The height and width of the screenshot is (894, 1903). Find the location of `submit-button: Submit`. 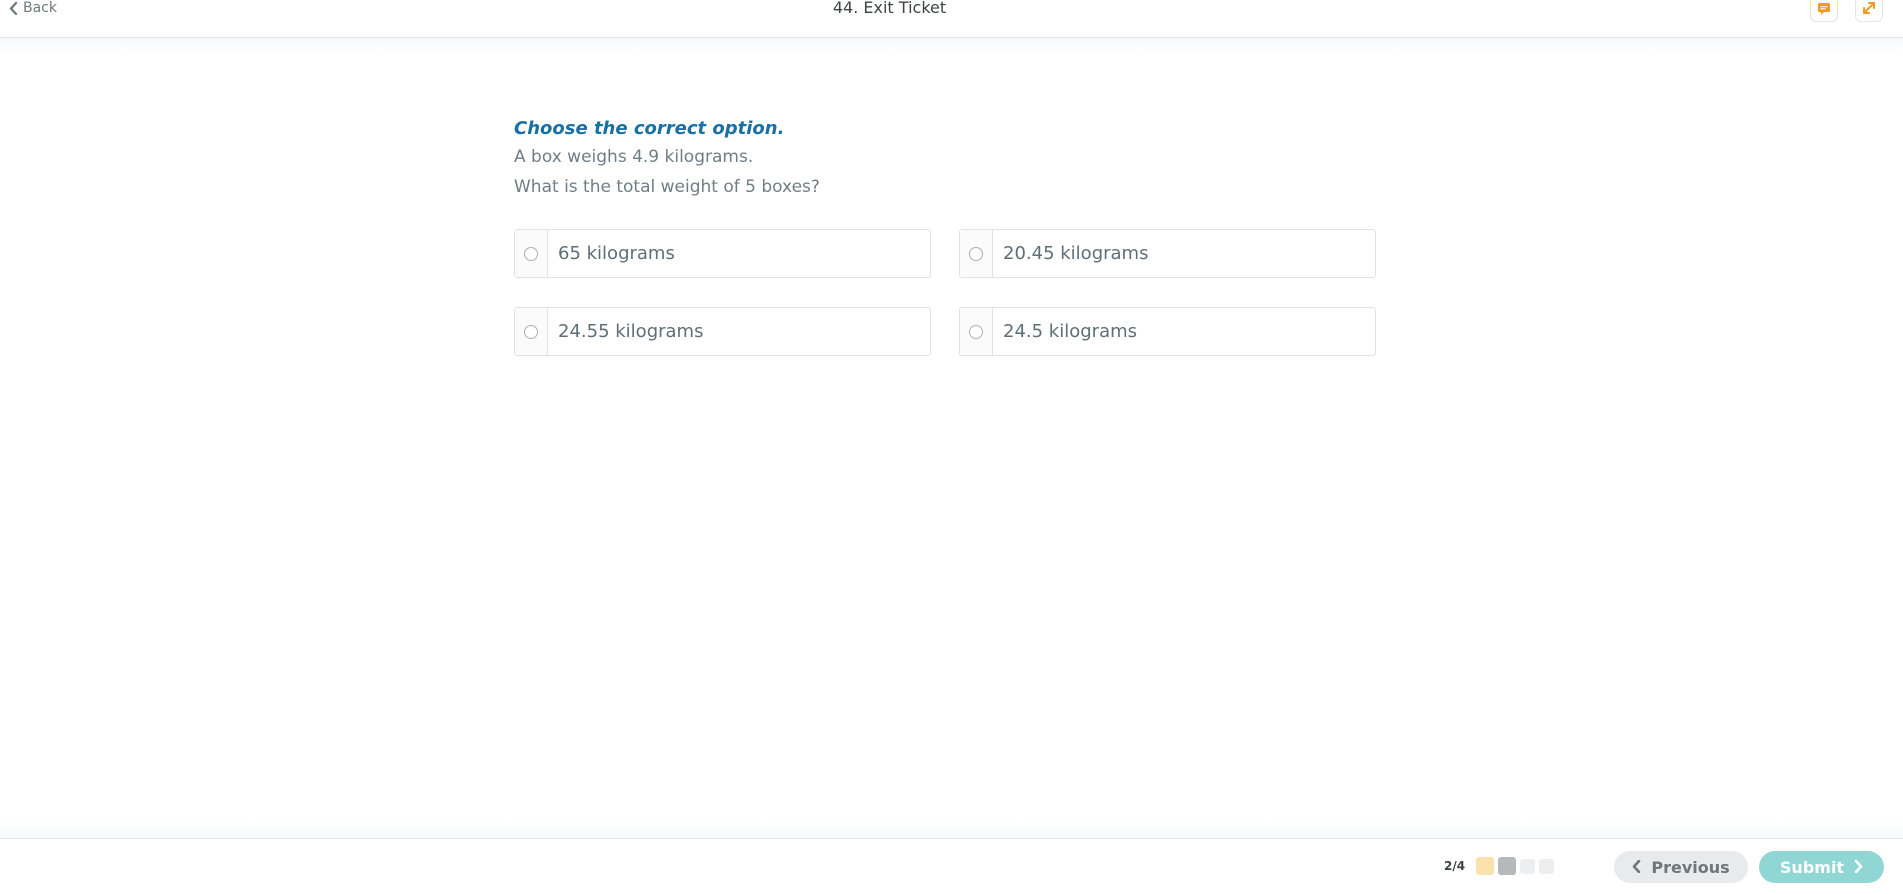

submit-button: Submit is located at coordinates (1821, 867).